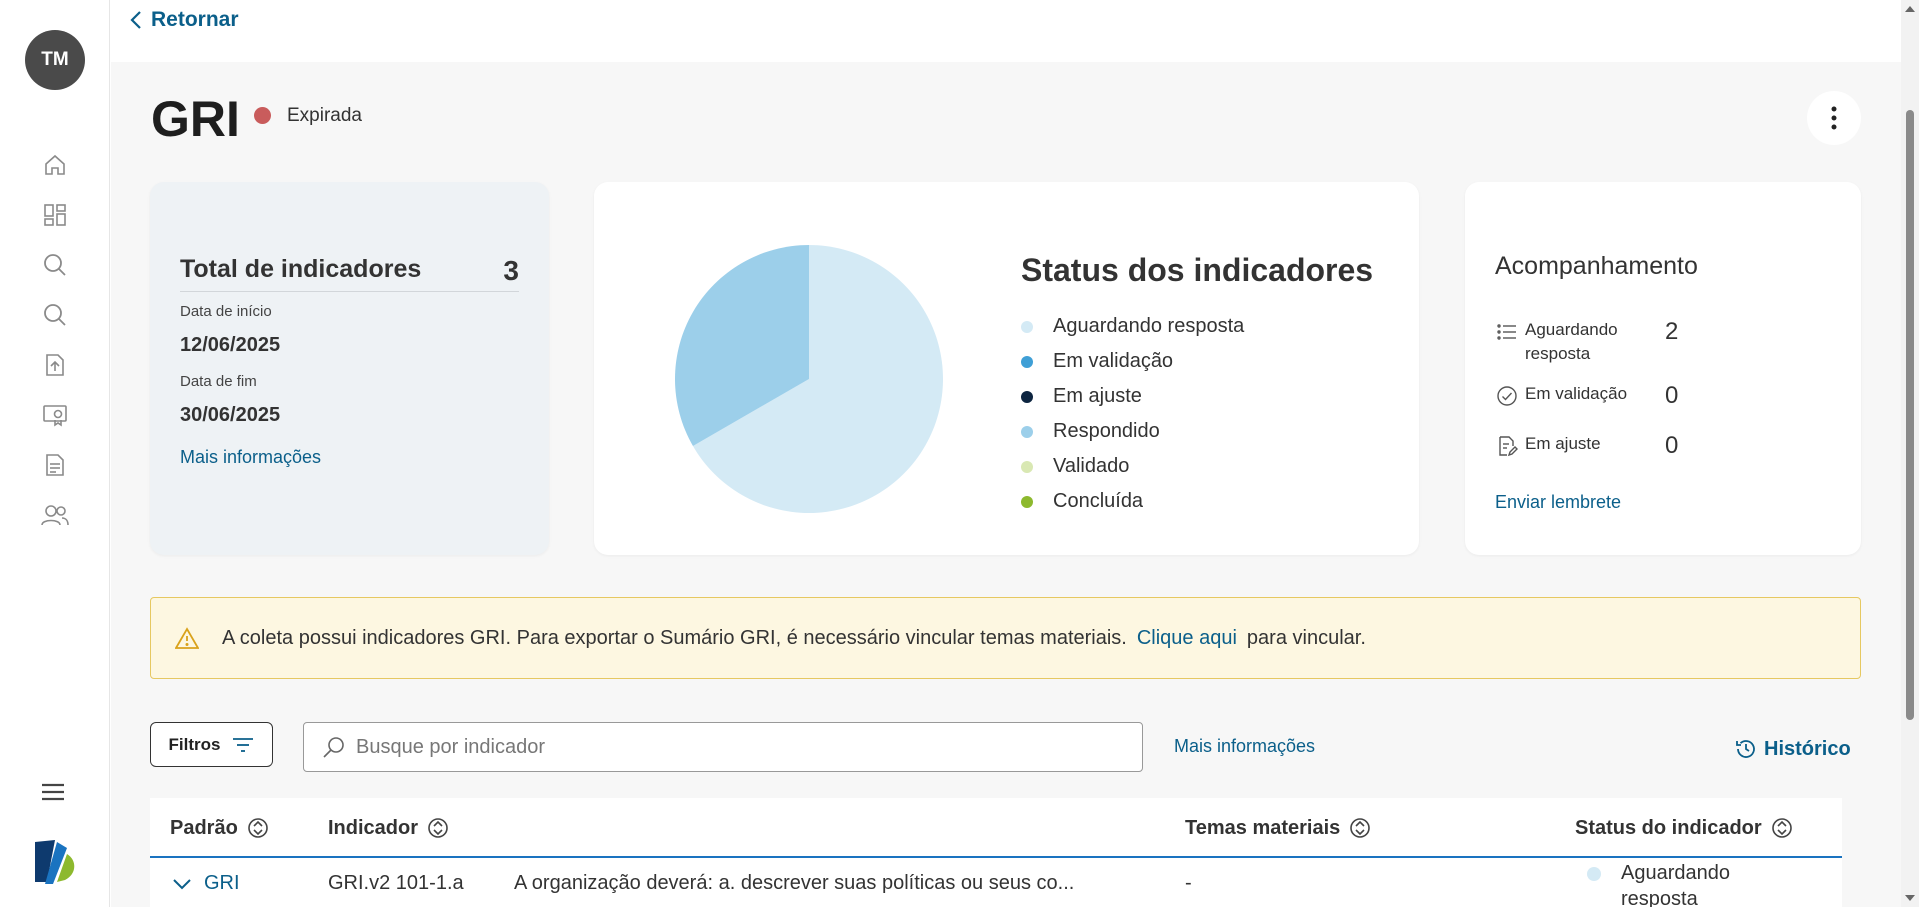  Describe the element at coordinates (195, 119) in the screenshot. I see `page-title: GRI` at that location.